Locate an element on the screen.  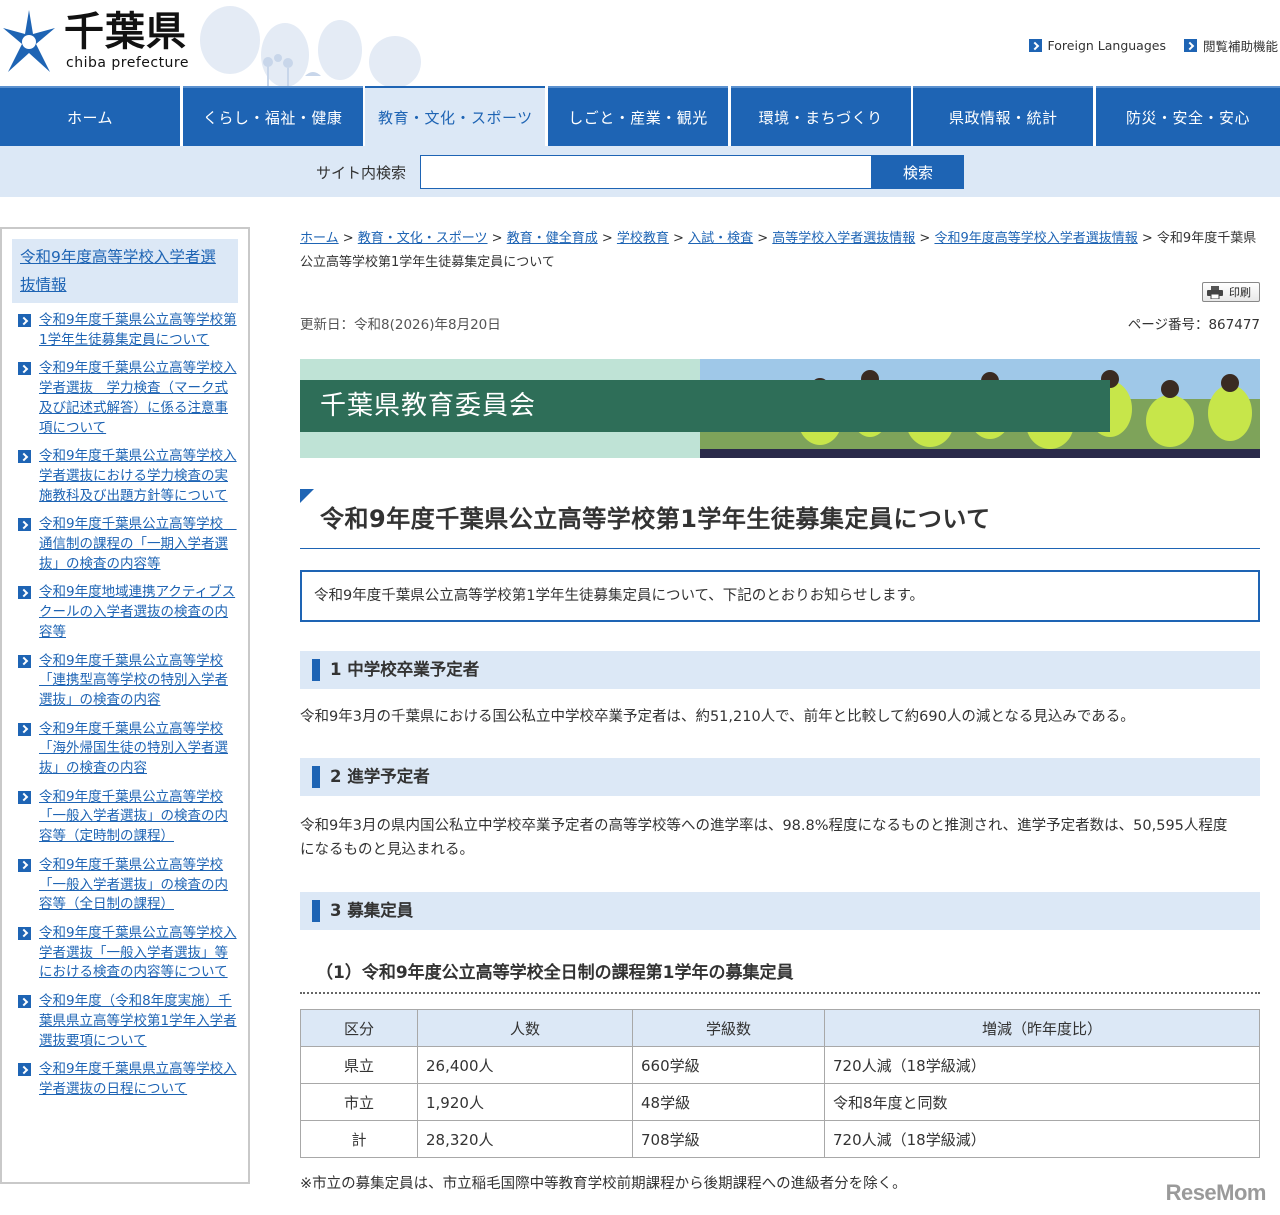
nav-environment: 環境・まちづくり is located at coordinates (820, 116).